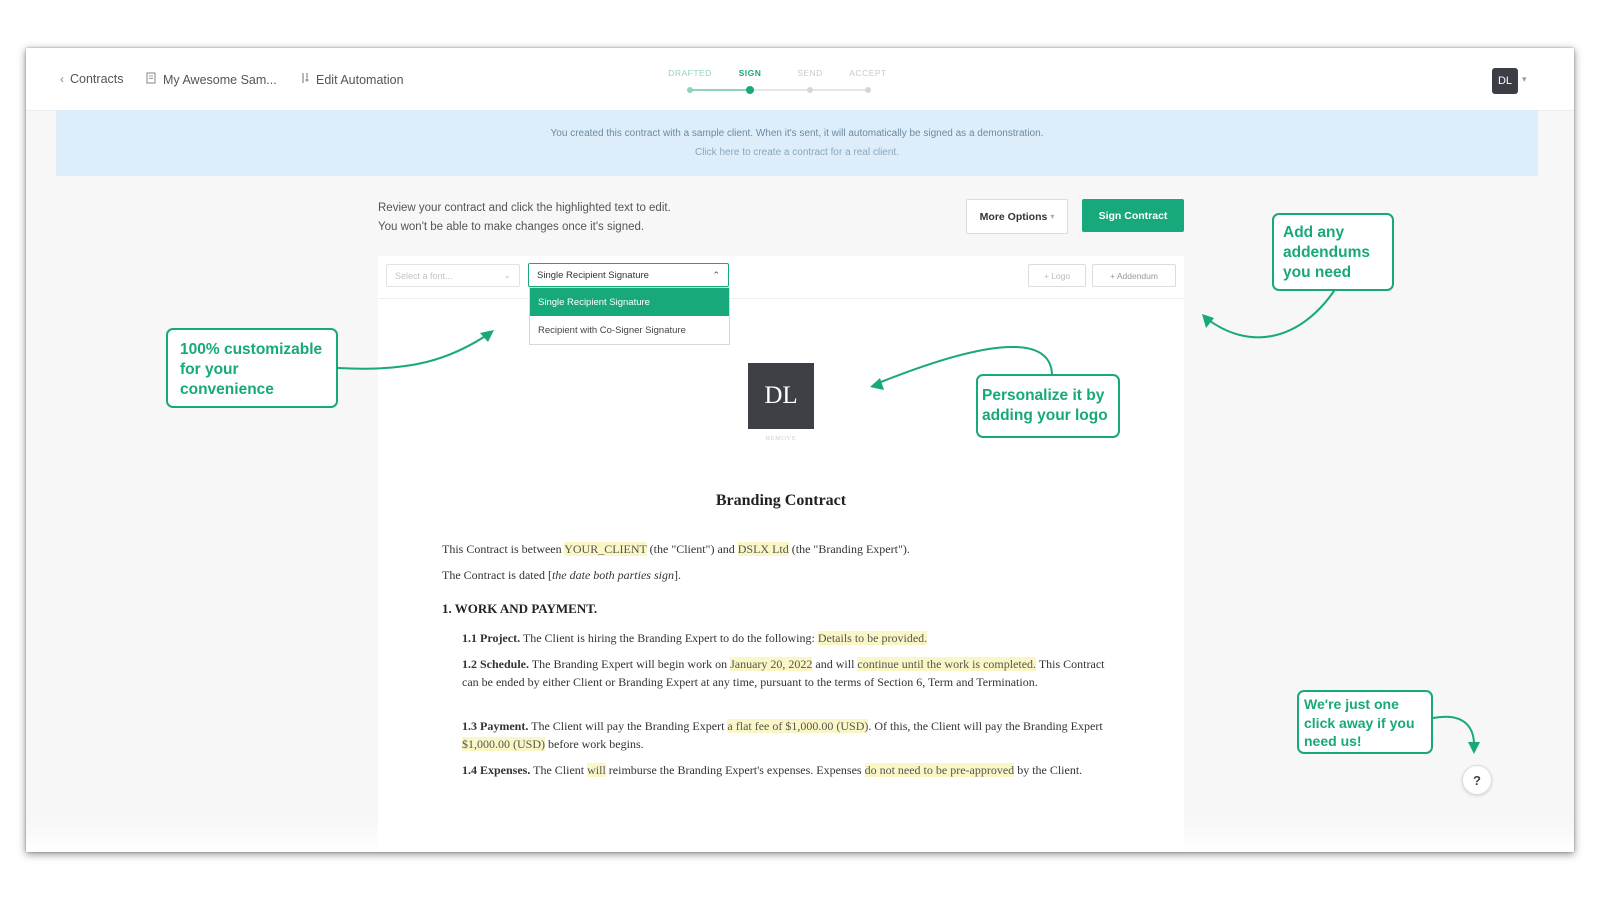  I want to click on intro-text: (the "Branding Expert")., so click(849, 549).